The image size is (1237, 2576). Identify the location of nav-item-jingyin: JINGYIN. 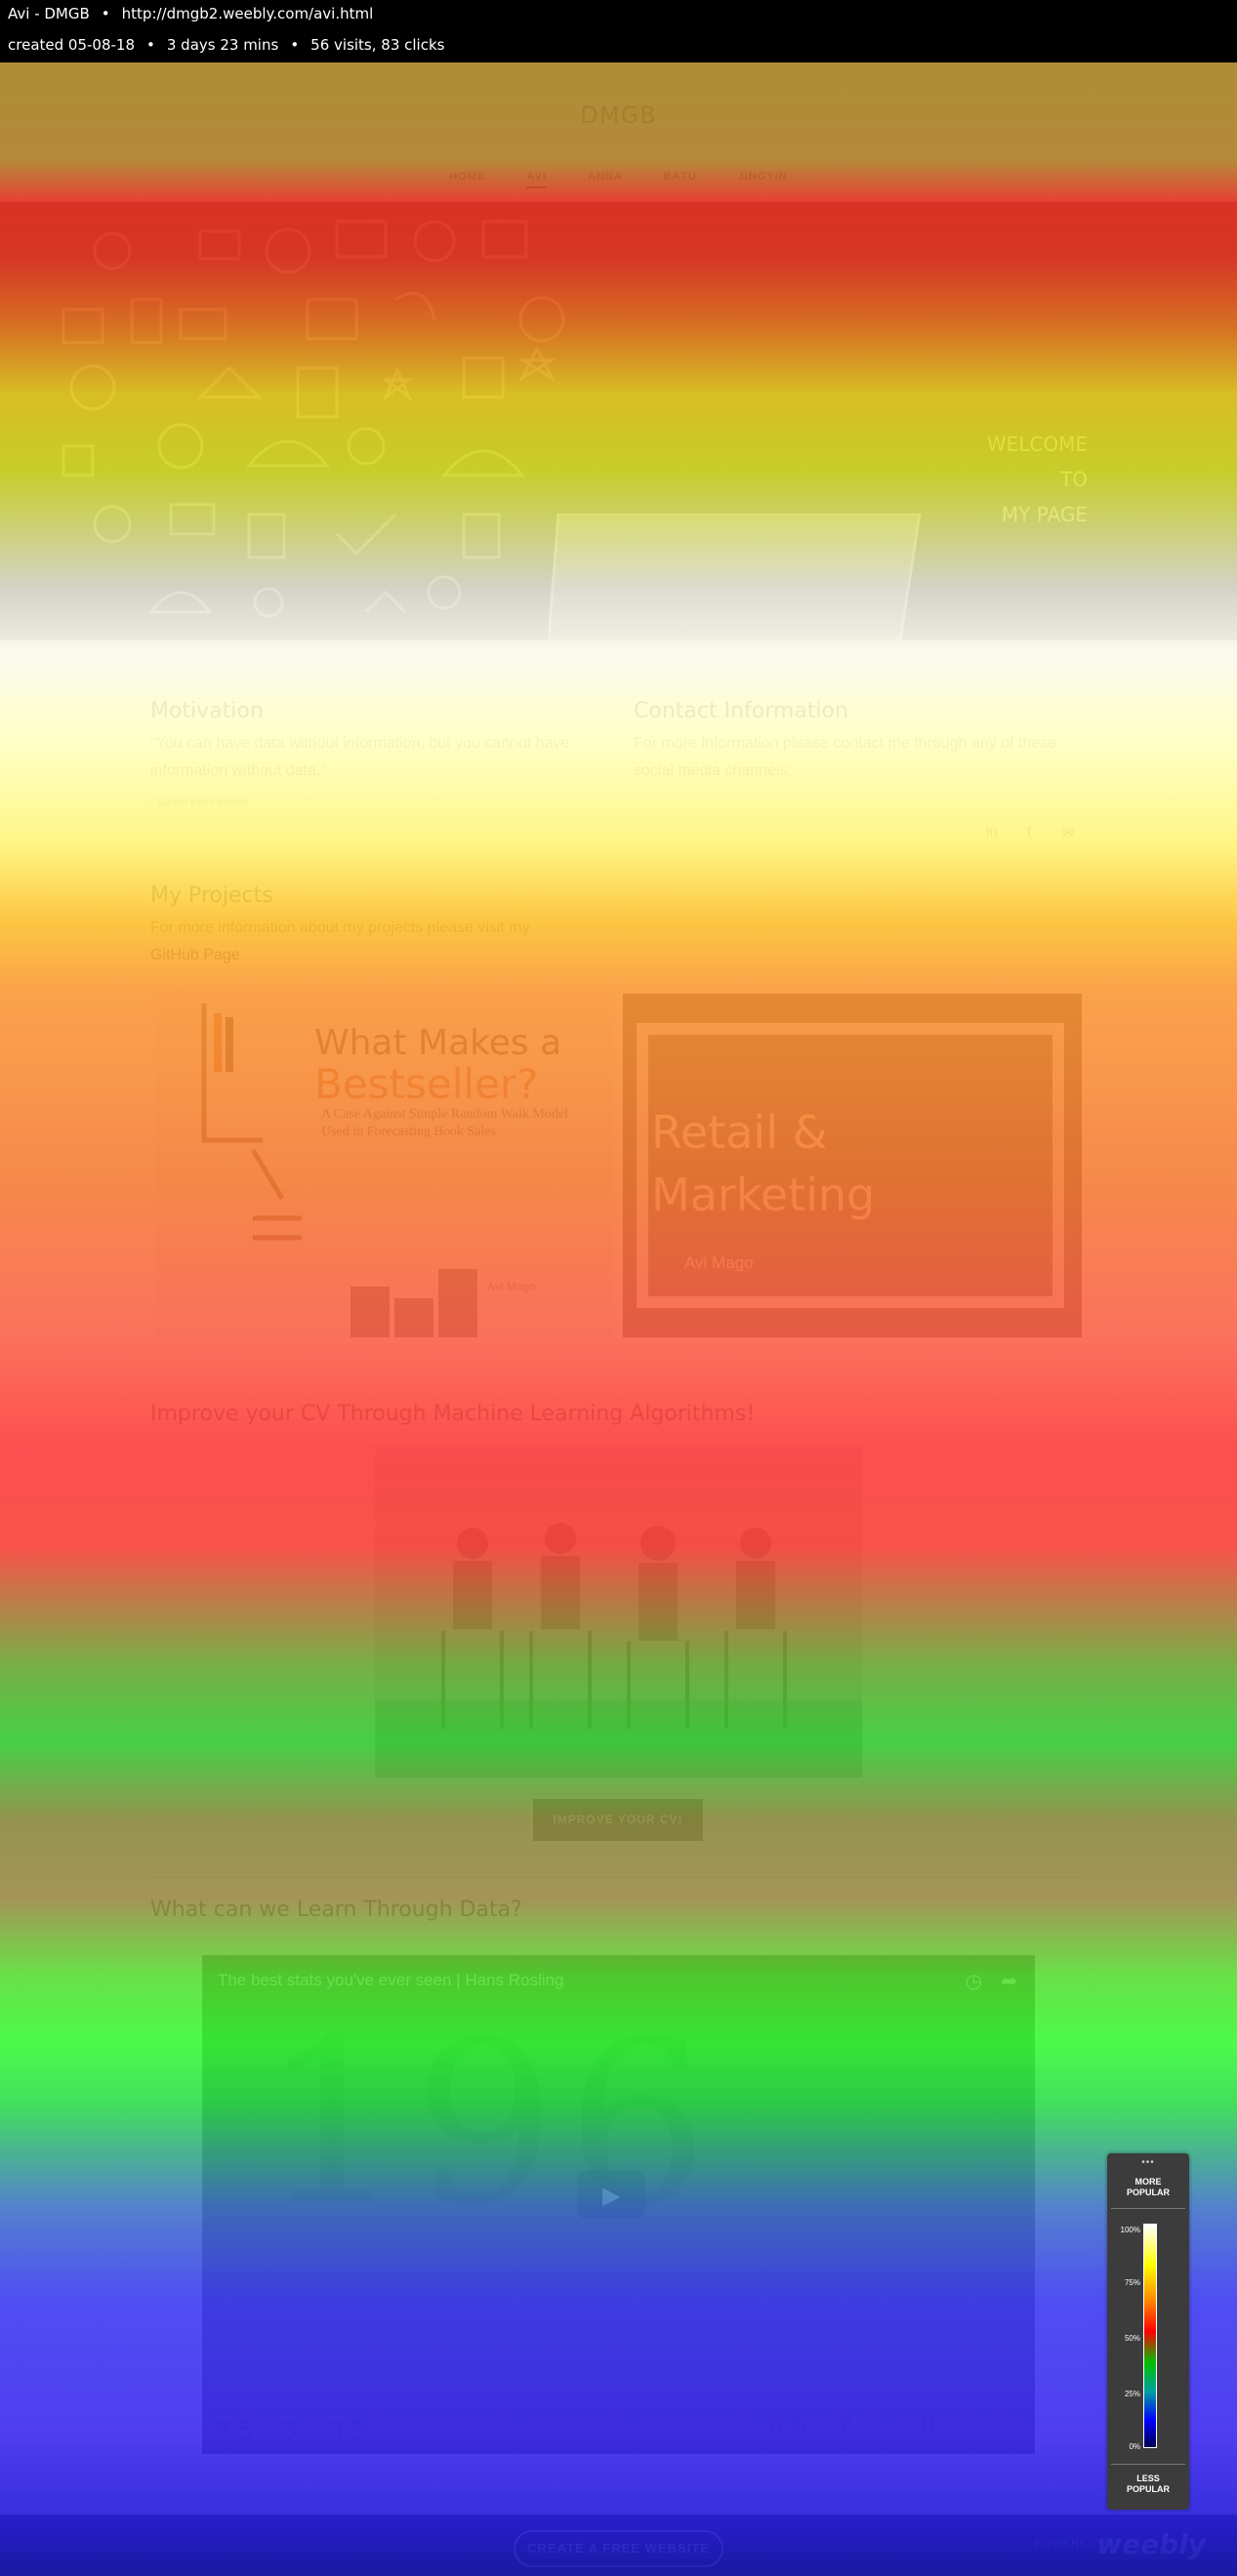
(763, 178).